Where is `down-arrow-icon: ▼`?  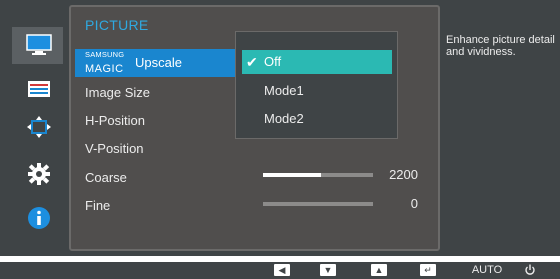
down-arrow-icon: ▼ is located at coordinates (328, 270).